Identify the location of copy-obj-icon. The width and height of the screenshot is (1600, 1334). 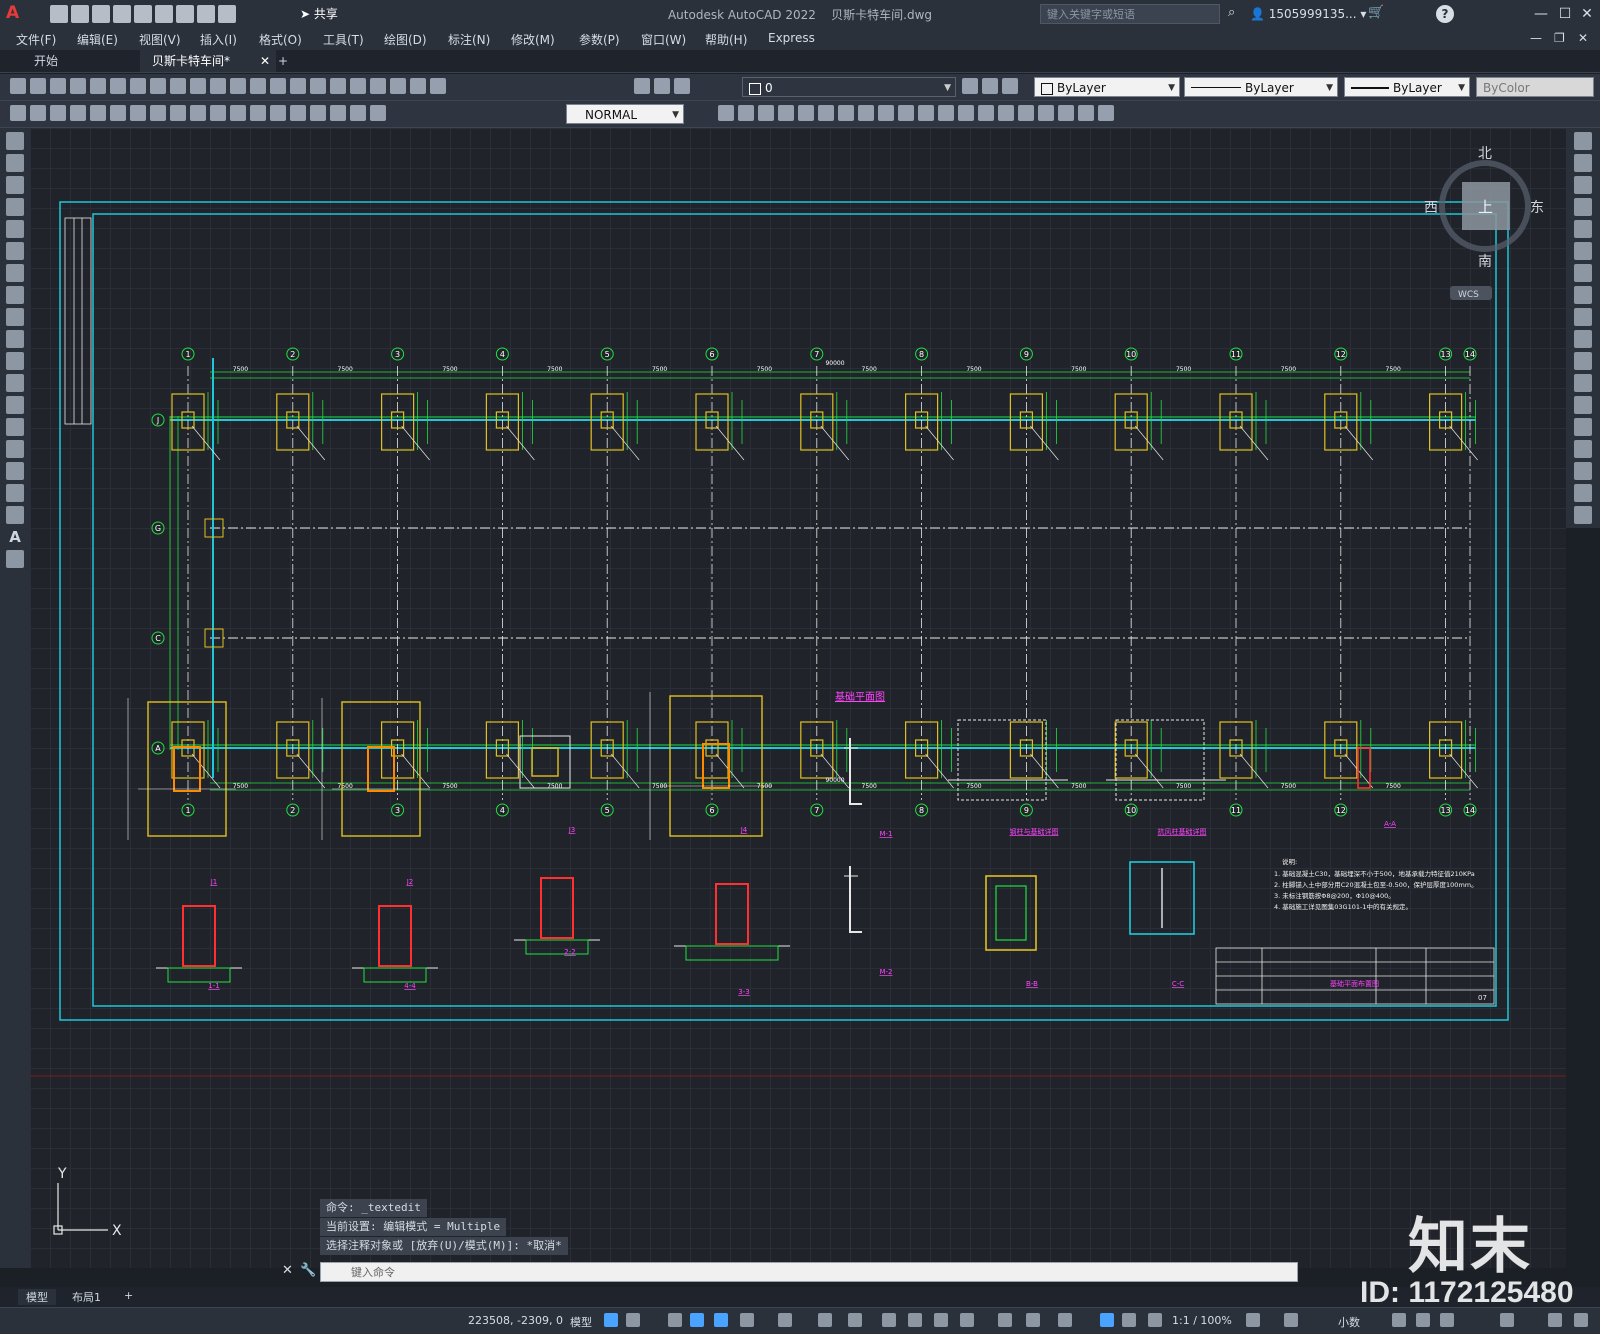
(746, 113).